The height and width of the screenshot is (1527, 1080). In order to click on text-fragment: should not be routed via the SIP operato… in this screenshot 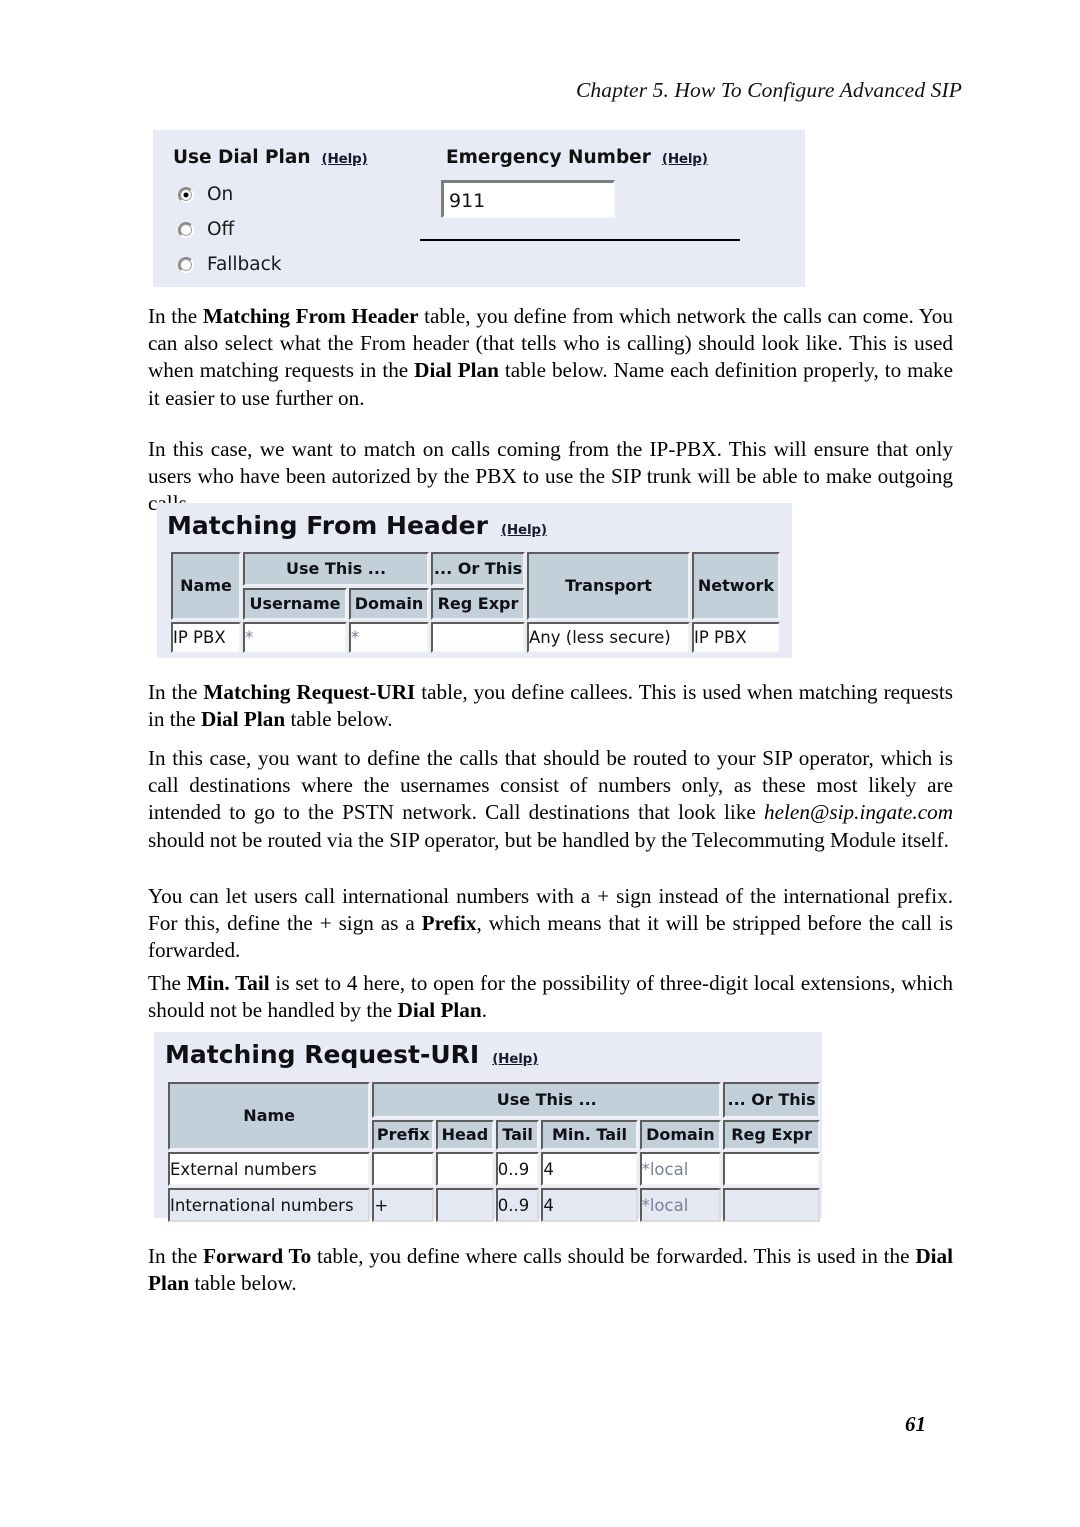, I will do `click(548, 839)`.